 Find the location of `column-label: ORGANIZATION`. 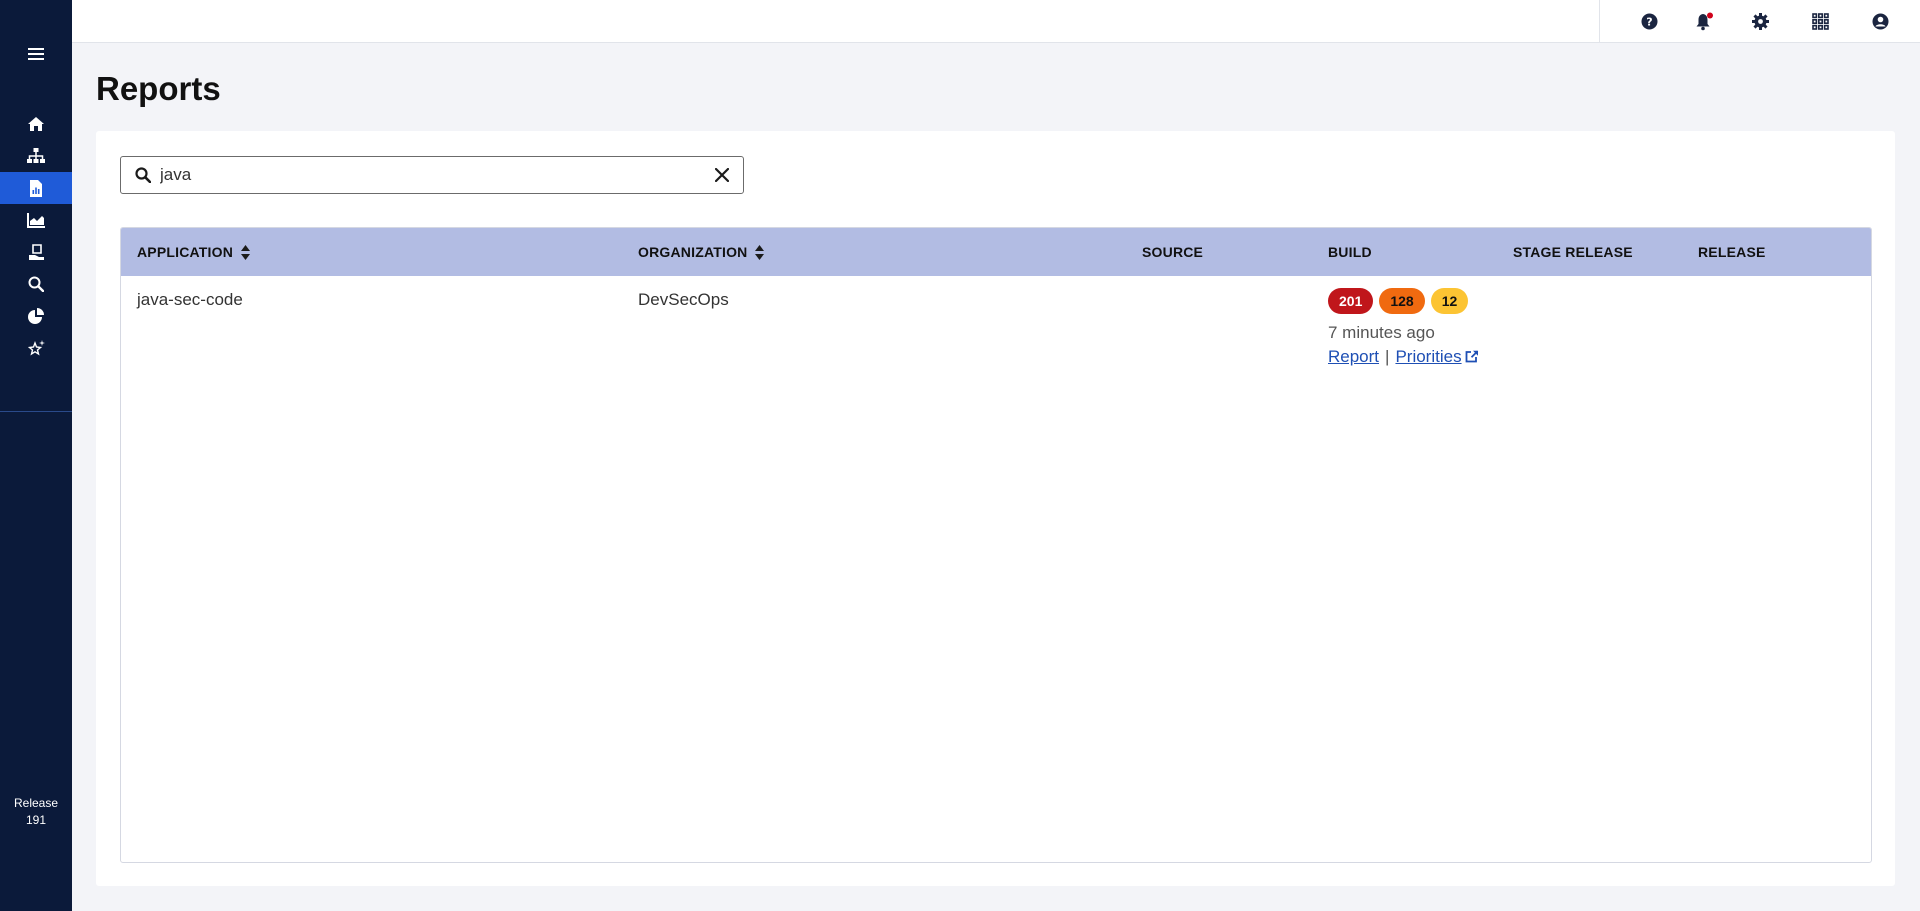

column-label: ORGANIZATION is located at coordinates (693, 252).